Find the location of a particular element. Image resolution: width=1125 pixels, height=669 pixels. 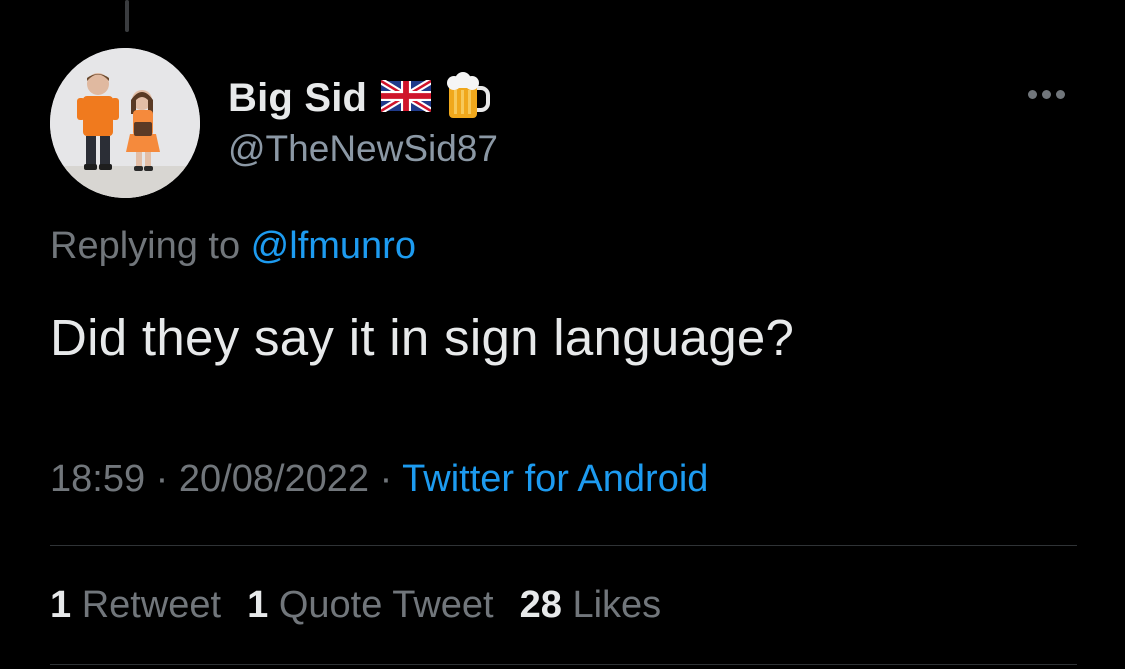

likes-stat: 28 Likes is located at coordinates (591, 605).